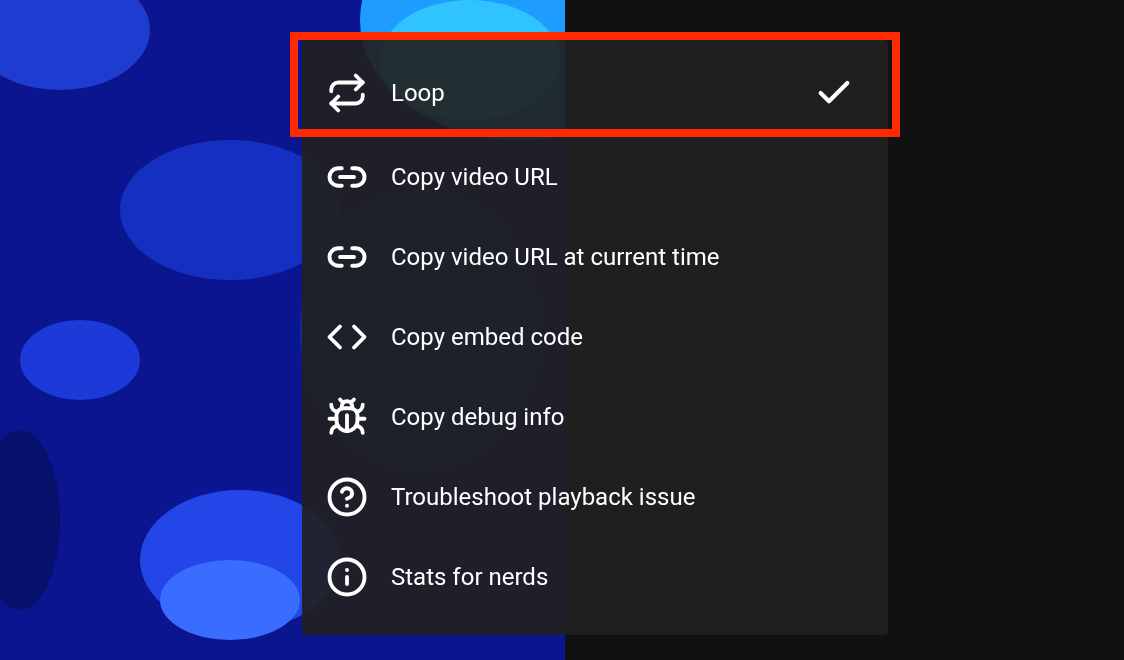  Describe the element at coordinates (595, 497) in the screenshot. I see `menu-item: Troubleshoot playback issue` at that location.